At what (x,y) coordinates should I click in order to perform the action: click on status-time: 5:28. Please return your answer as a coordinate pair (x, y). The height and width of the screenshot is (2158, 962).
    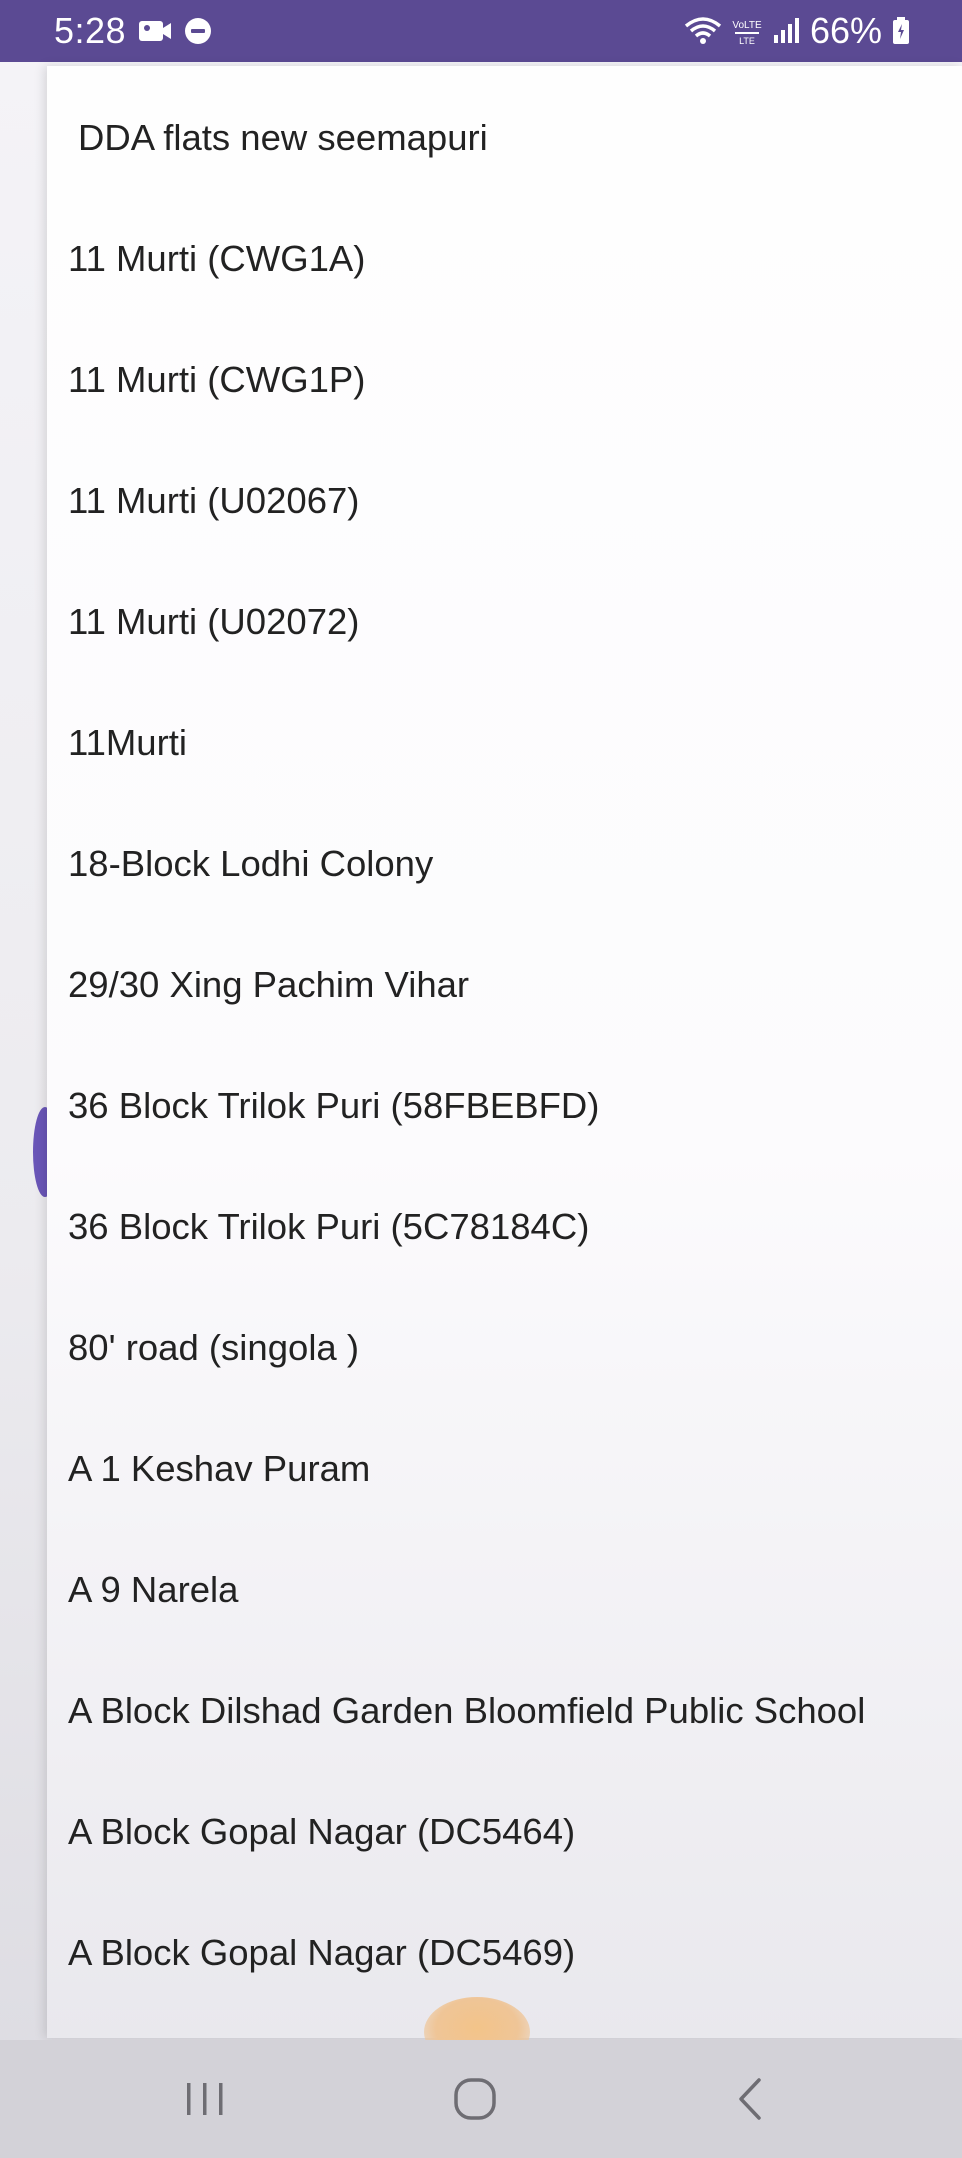
    Looking at the image, I should click on (90, 30).